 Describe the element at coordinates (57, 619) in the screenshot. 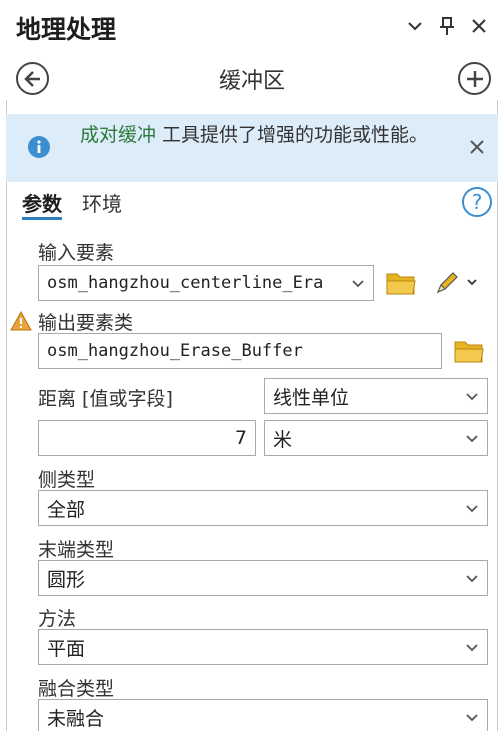

I see `method-label: 方法` at that location.